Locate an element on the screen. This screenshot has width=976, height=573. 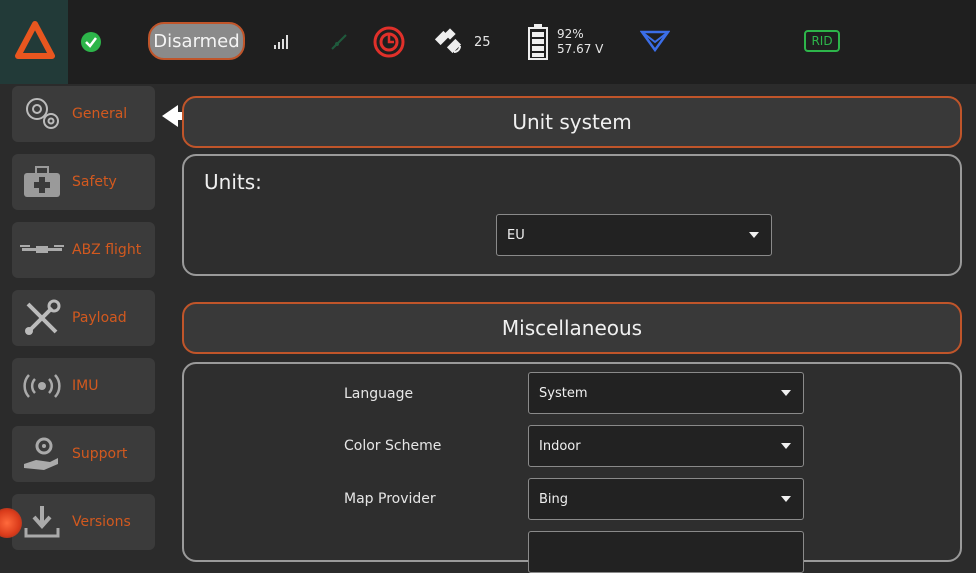
sidebar-item-payload: Payload is located at coordinates (83, 318).